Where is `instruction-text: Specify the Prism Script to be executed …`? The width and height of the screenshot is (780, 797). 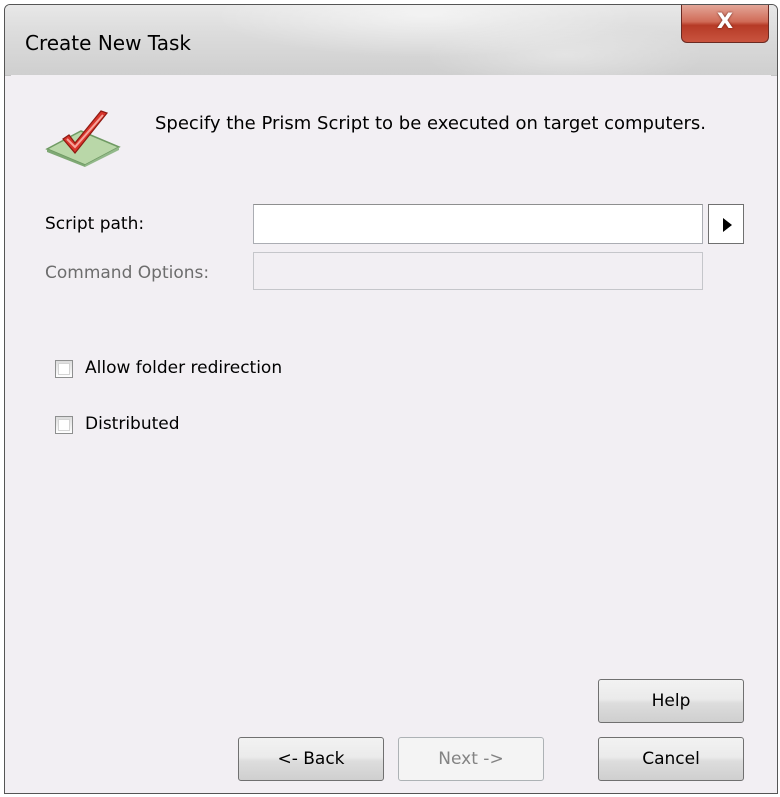 instruction-text: Specify the Prism Script to be executed … is located at coordinates (431, 123).